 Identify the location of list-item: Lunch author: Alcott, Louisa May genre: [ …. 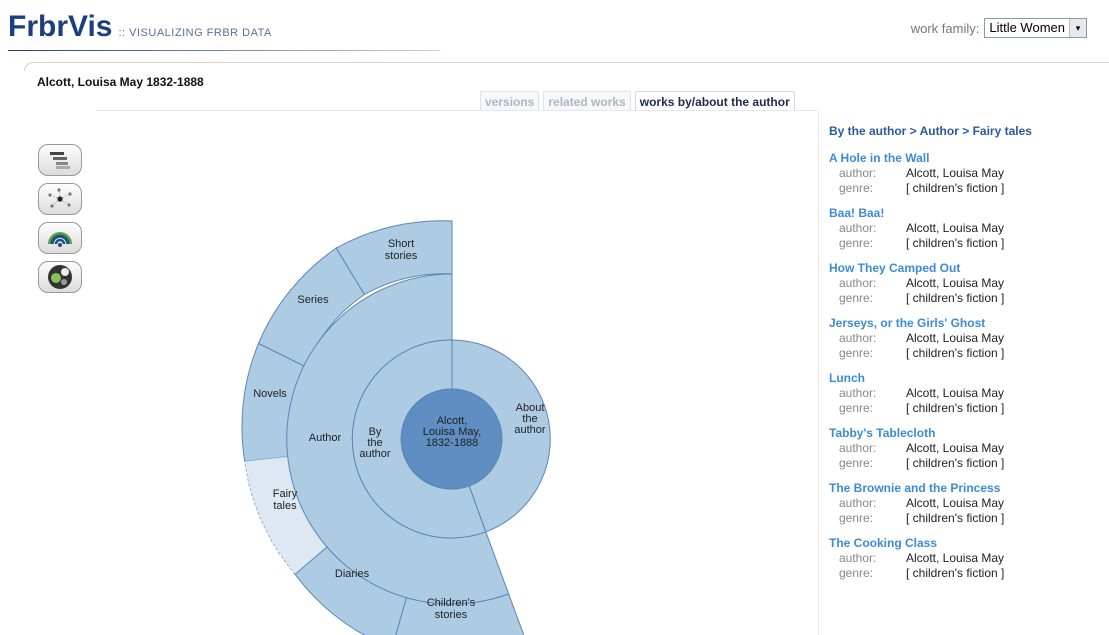
(964, 393).